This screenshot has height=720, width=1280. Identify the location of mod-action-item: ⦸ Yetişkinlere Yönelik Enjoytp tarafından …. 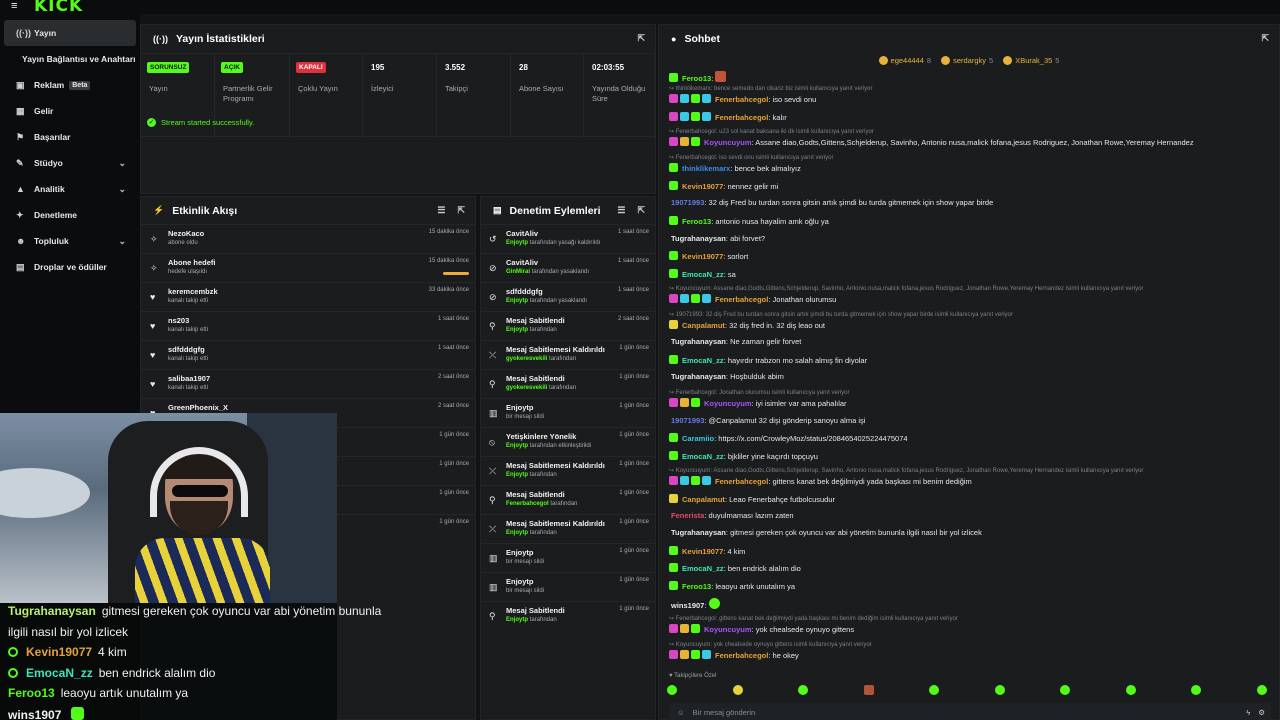
(568, 441).